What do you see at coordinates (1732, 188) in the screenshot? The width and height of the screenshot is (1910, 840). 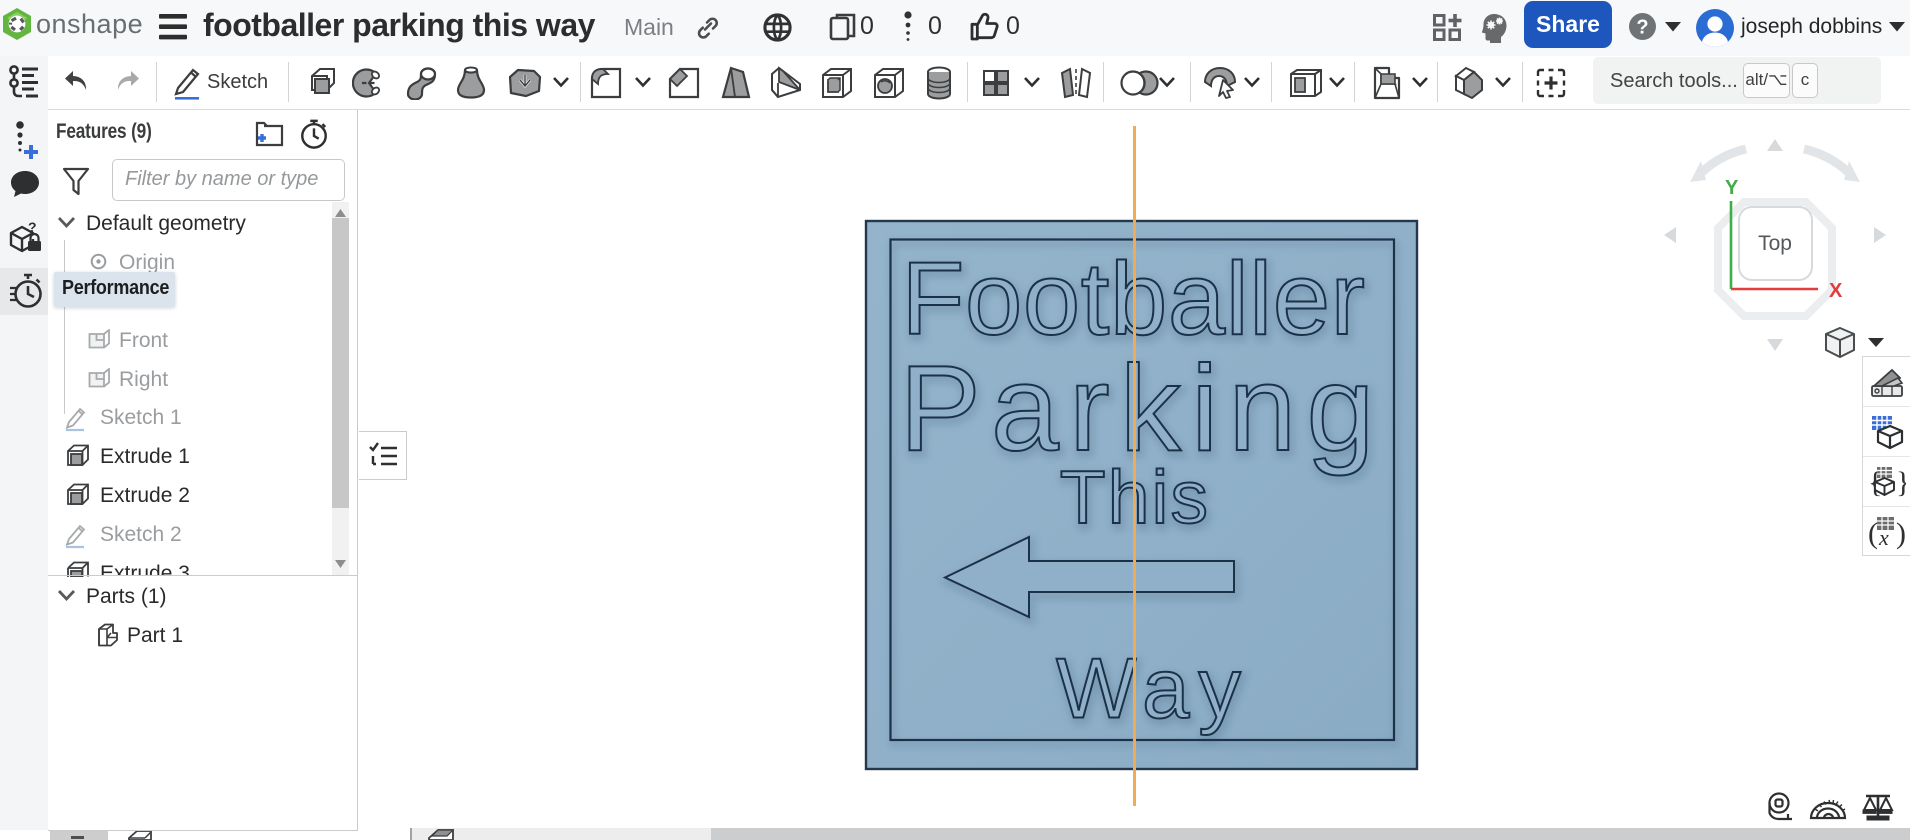 I see `svg-text: Y` at bounding box center [1732, 188].